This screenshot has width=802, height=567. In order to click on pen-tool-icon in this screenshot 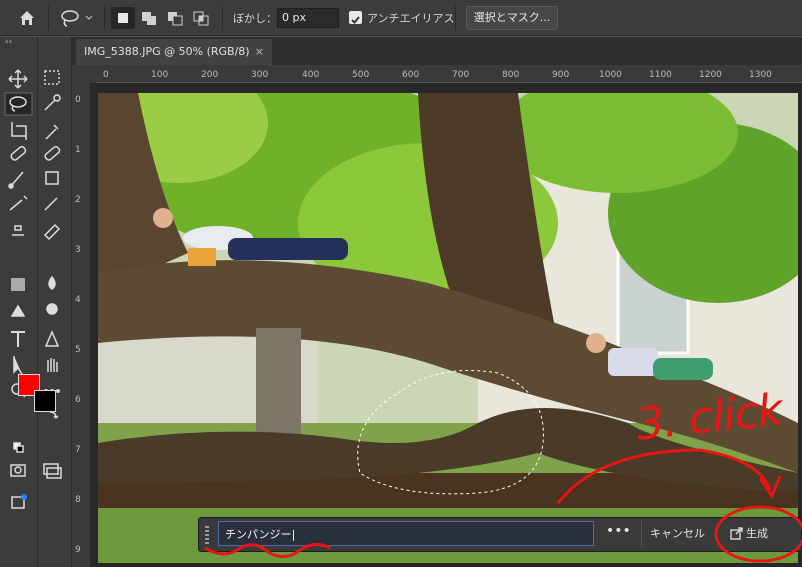, I will do `click(52, 338)`.